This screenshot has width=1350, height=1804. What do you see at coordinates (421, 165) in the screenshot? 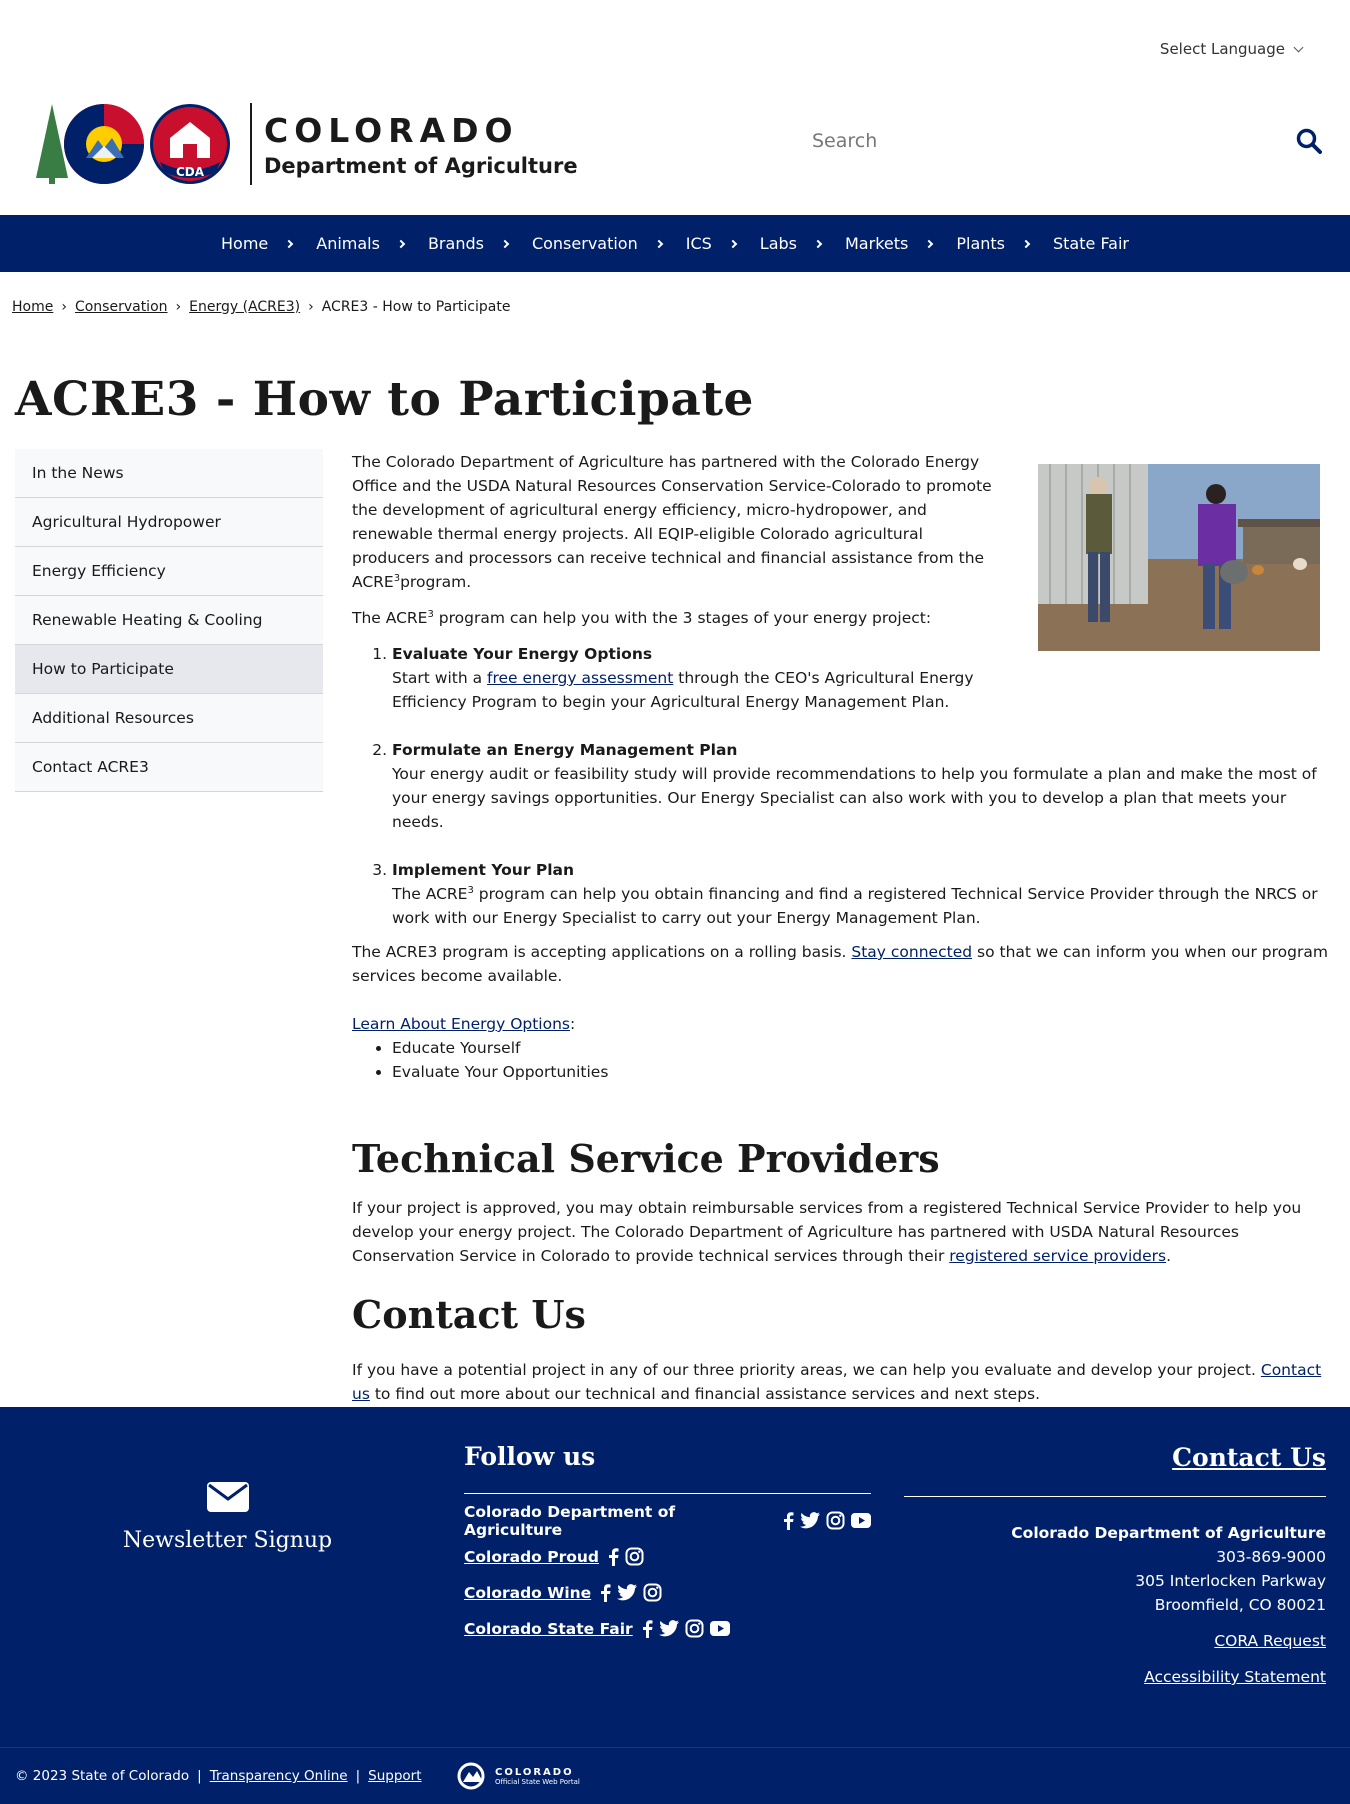
I see `logo-line2: Department of Agriculture` at bounding box center [421, 165].